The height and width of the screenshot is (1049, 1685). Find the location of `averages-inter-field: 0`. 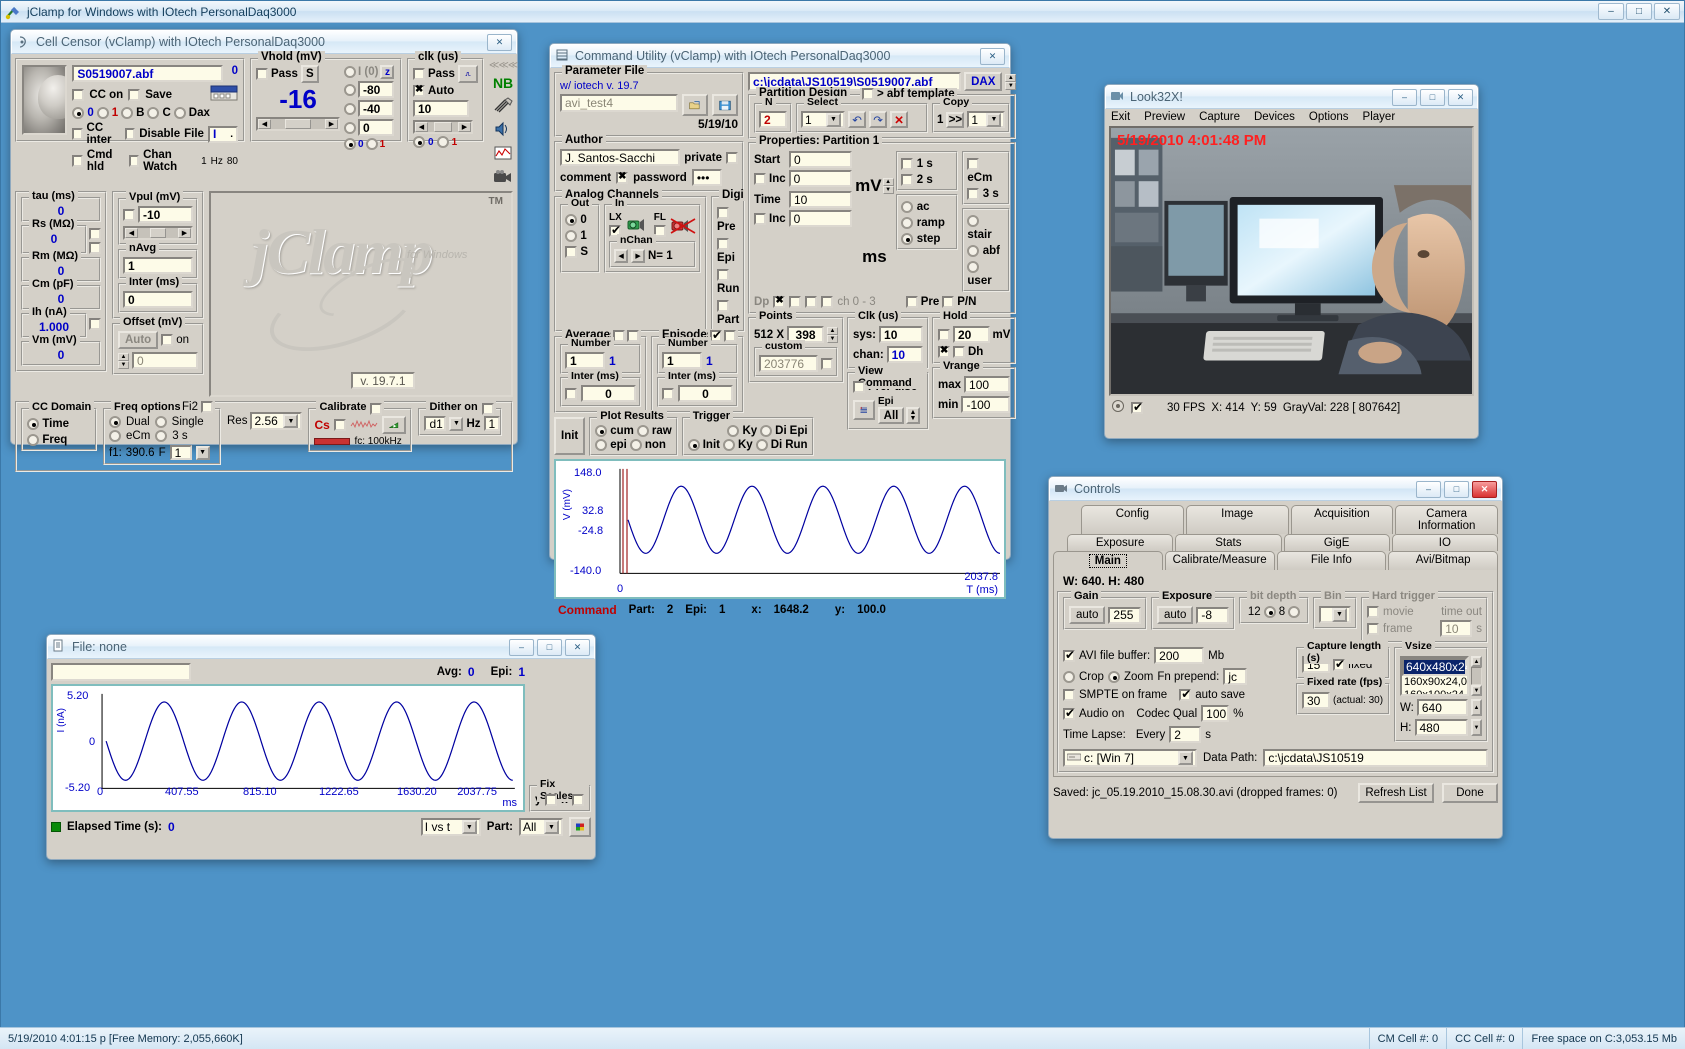

averages-inter-field: 0 is located at coordinates (608, 393).